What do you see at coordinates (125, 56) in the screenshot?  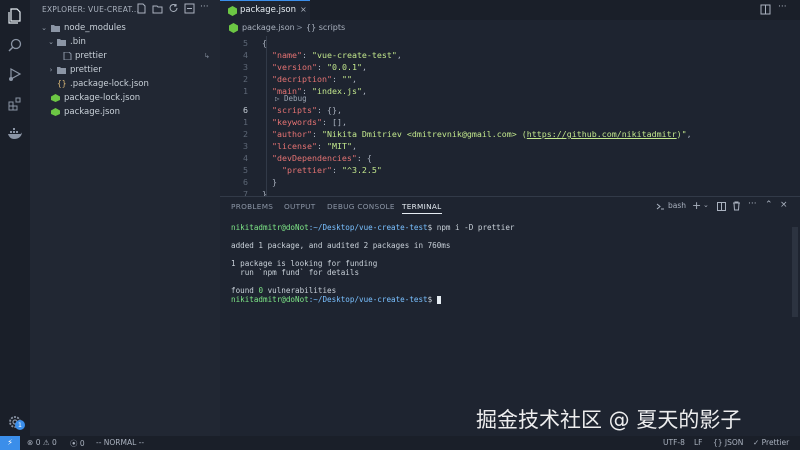 I see `tree-item-prettier-link: prettier ↳` at bounding box center [125, 56].